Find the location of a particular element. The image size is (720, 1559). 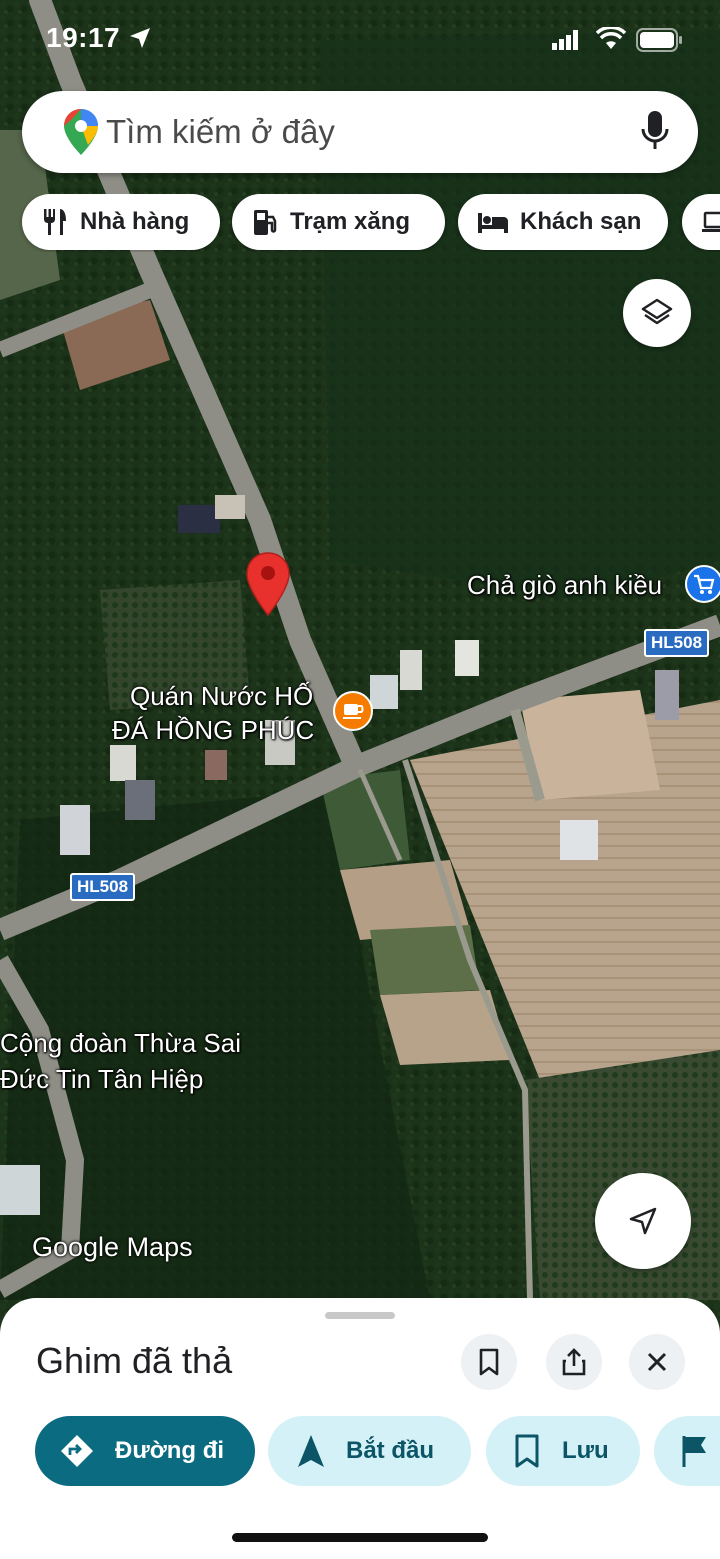

chip-label: Nhà hàng is located at coordinates (135, 221).